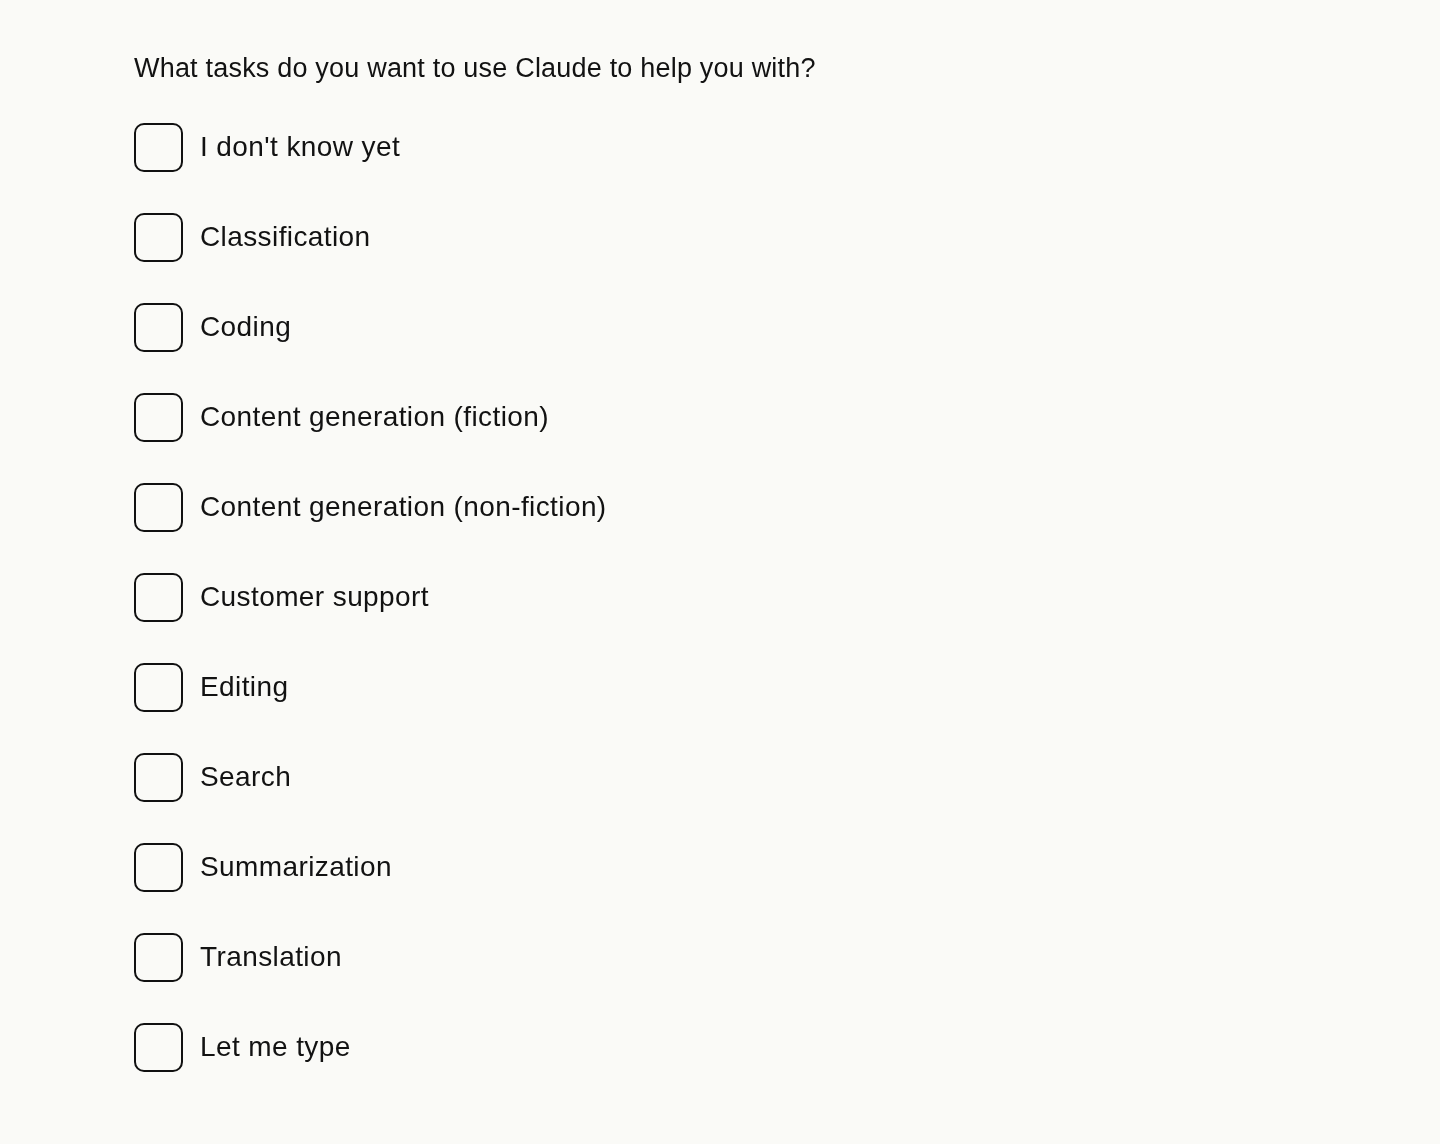  Describe the element at coordinates (275, 1047) in the screenshot. I see `option-label: Let me type` at that location.